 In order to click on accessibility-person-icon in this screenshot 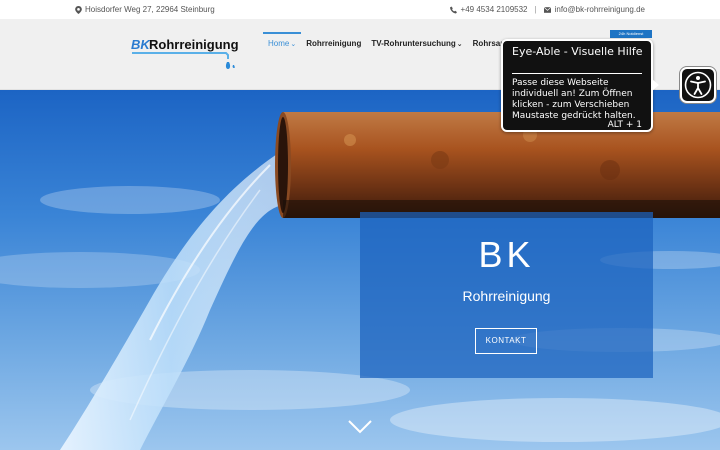, I will do `click(698, 85)`.